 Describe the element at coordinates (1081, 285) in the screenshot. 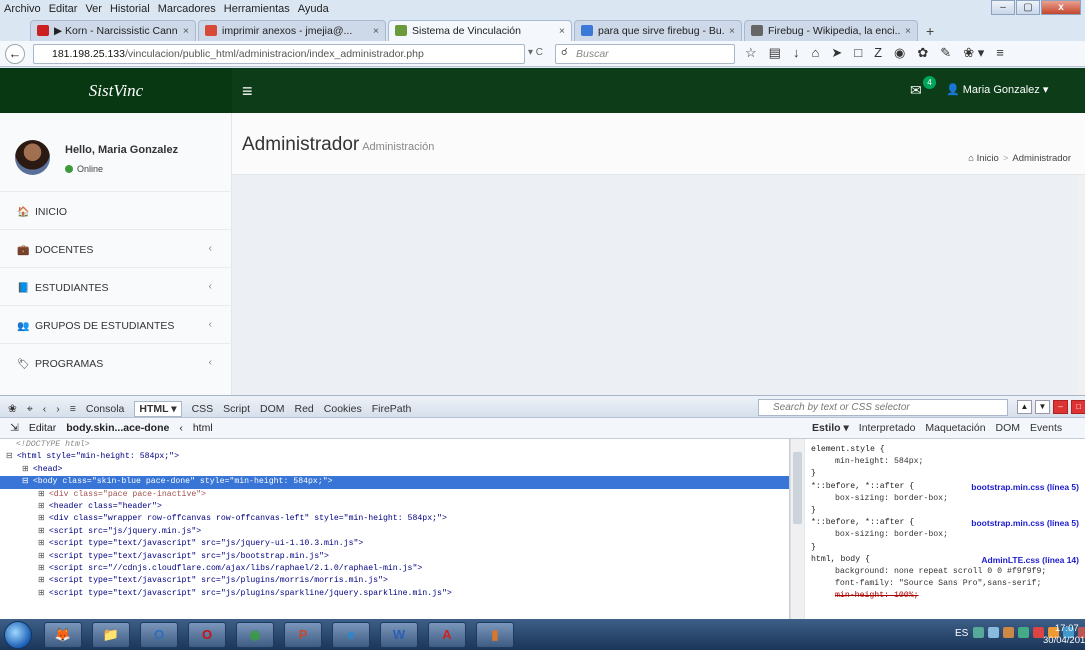

I see `page-scrollbar` at that location.